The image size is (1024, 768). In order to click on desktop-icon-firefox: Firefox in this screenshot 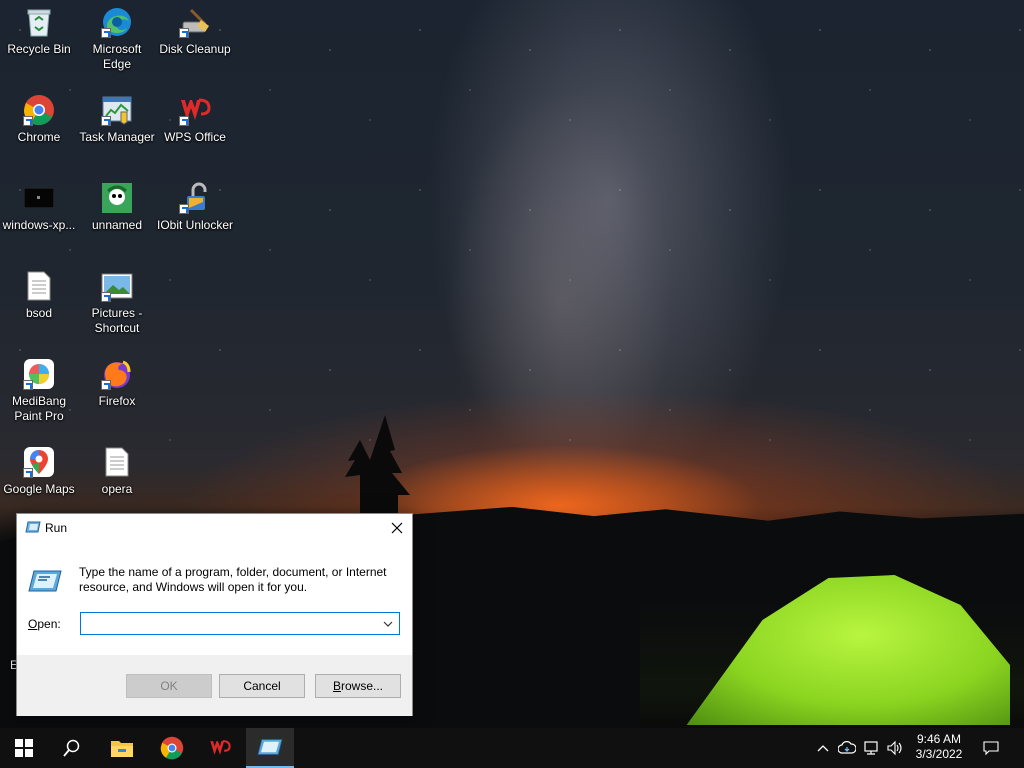, I will do `click(117, 393)`.